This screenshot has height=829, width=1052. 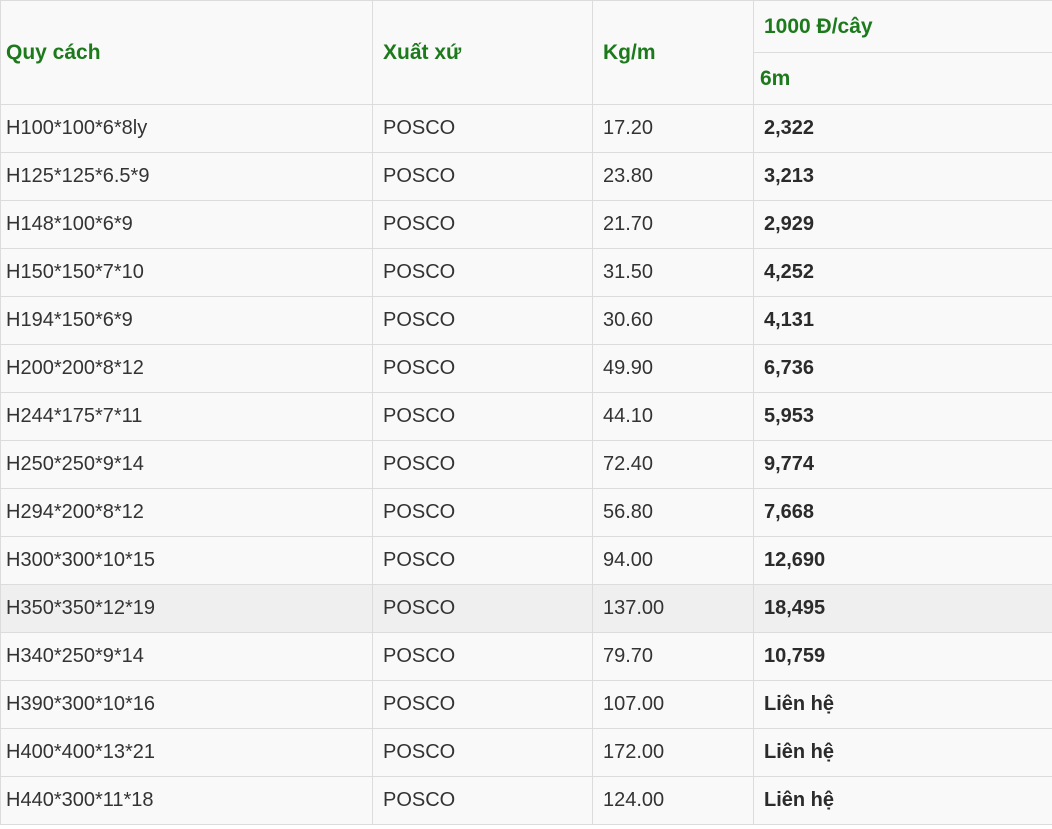 What do you see at coordinates (186, 656) in the screenshot?
I see `spec-cell: H340*250*9*14` at bounding box center [186, 656].